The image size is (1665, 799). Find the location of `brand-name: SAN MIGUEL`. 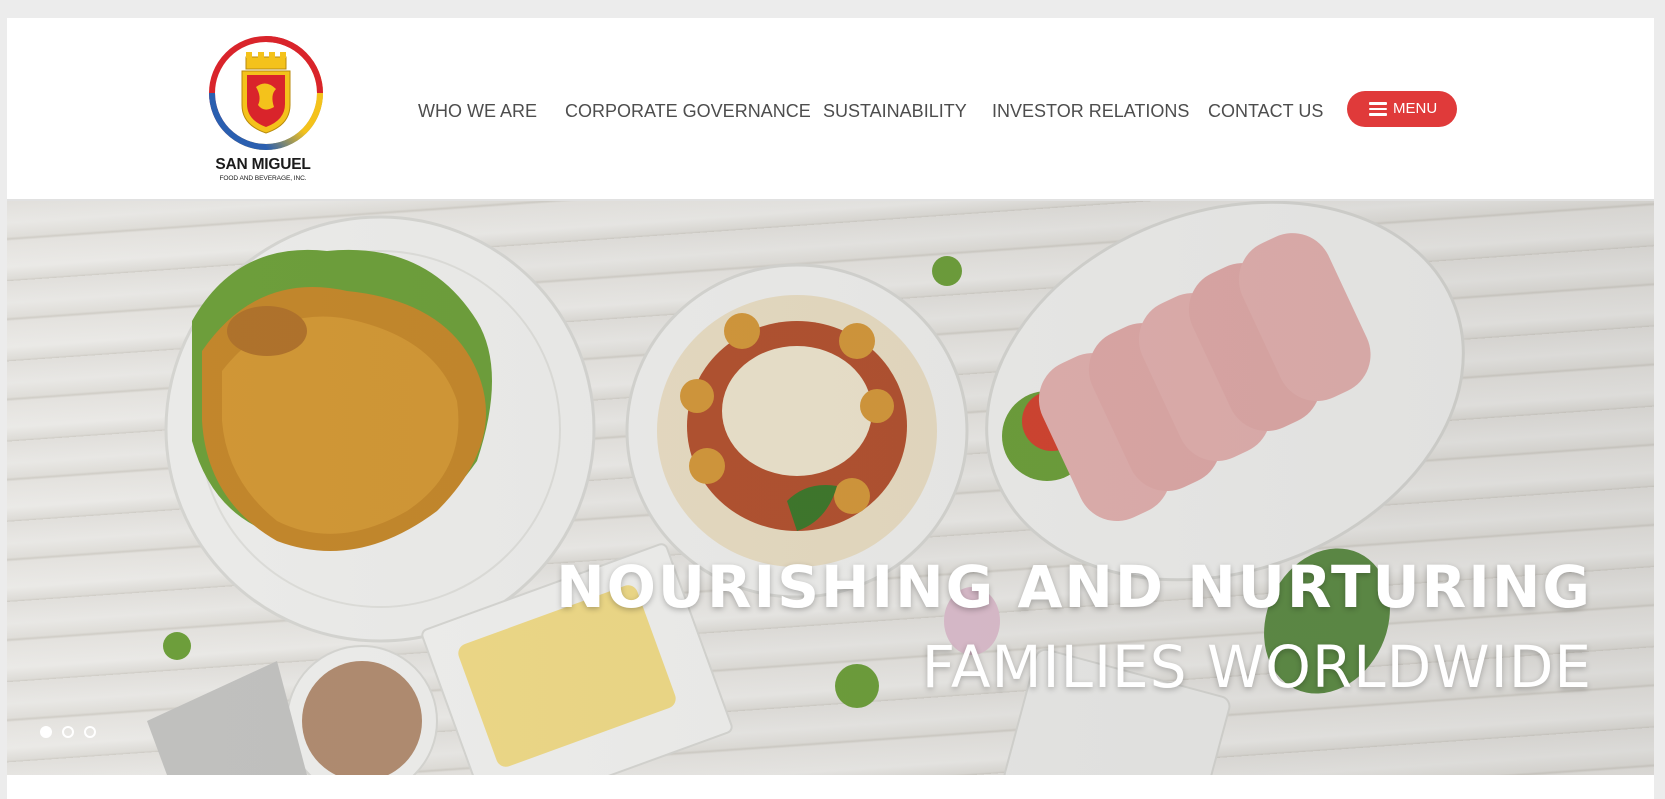

brand-name: SAN MIGUEL is located at coordinates (263, 164).